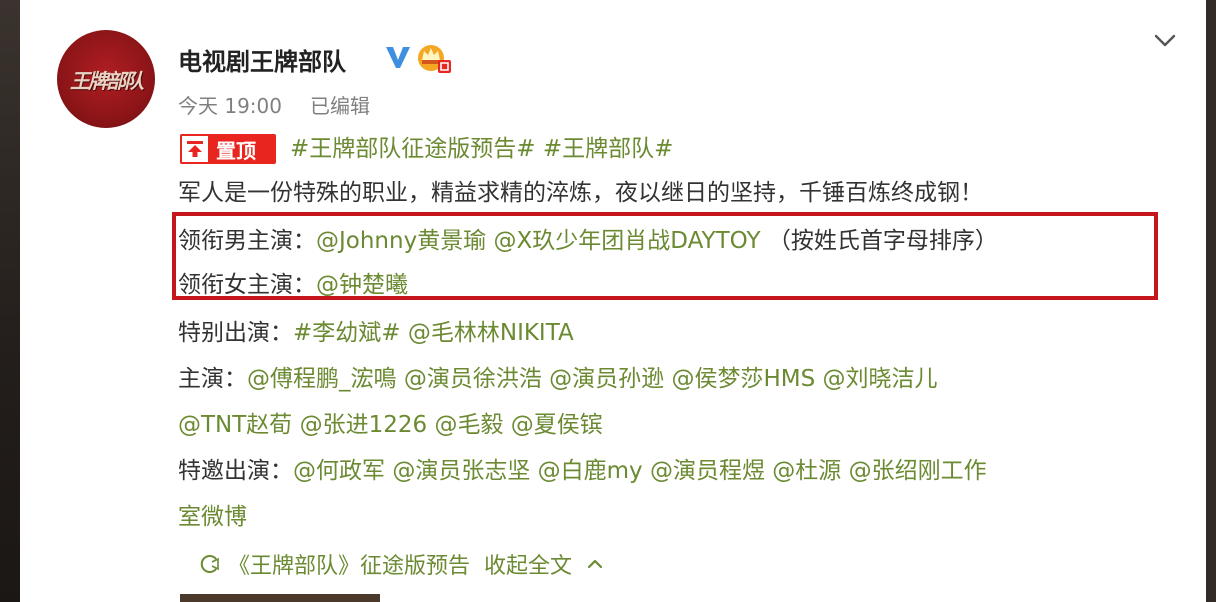 The width and height of the screenshot is (1216, 602). What do you see at coordinates (606, 379) in the screenshot?
I see `mention-link: @演员孙逊` at bounding box center [606, 379].